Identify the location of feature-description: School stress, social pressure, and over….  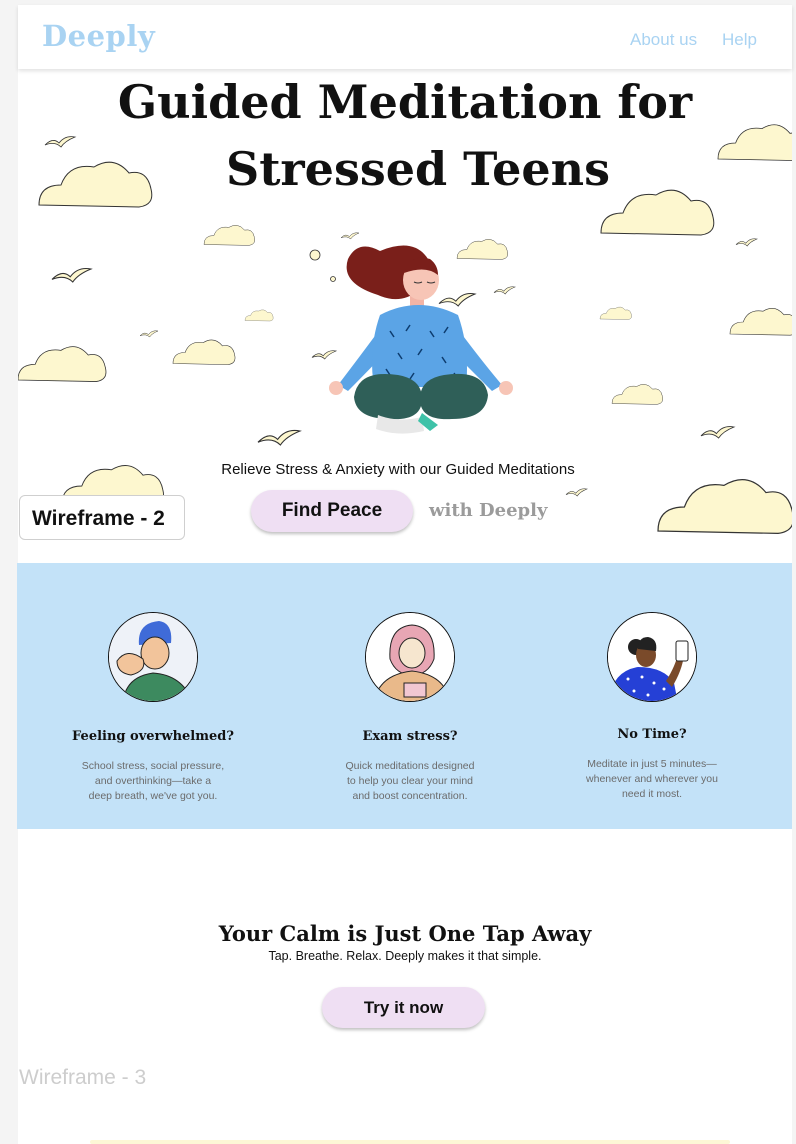
(153, 781).